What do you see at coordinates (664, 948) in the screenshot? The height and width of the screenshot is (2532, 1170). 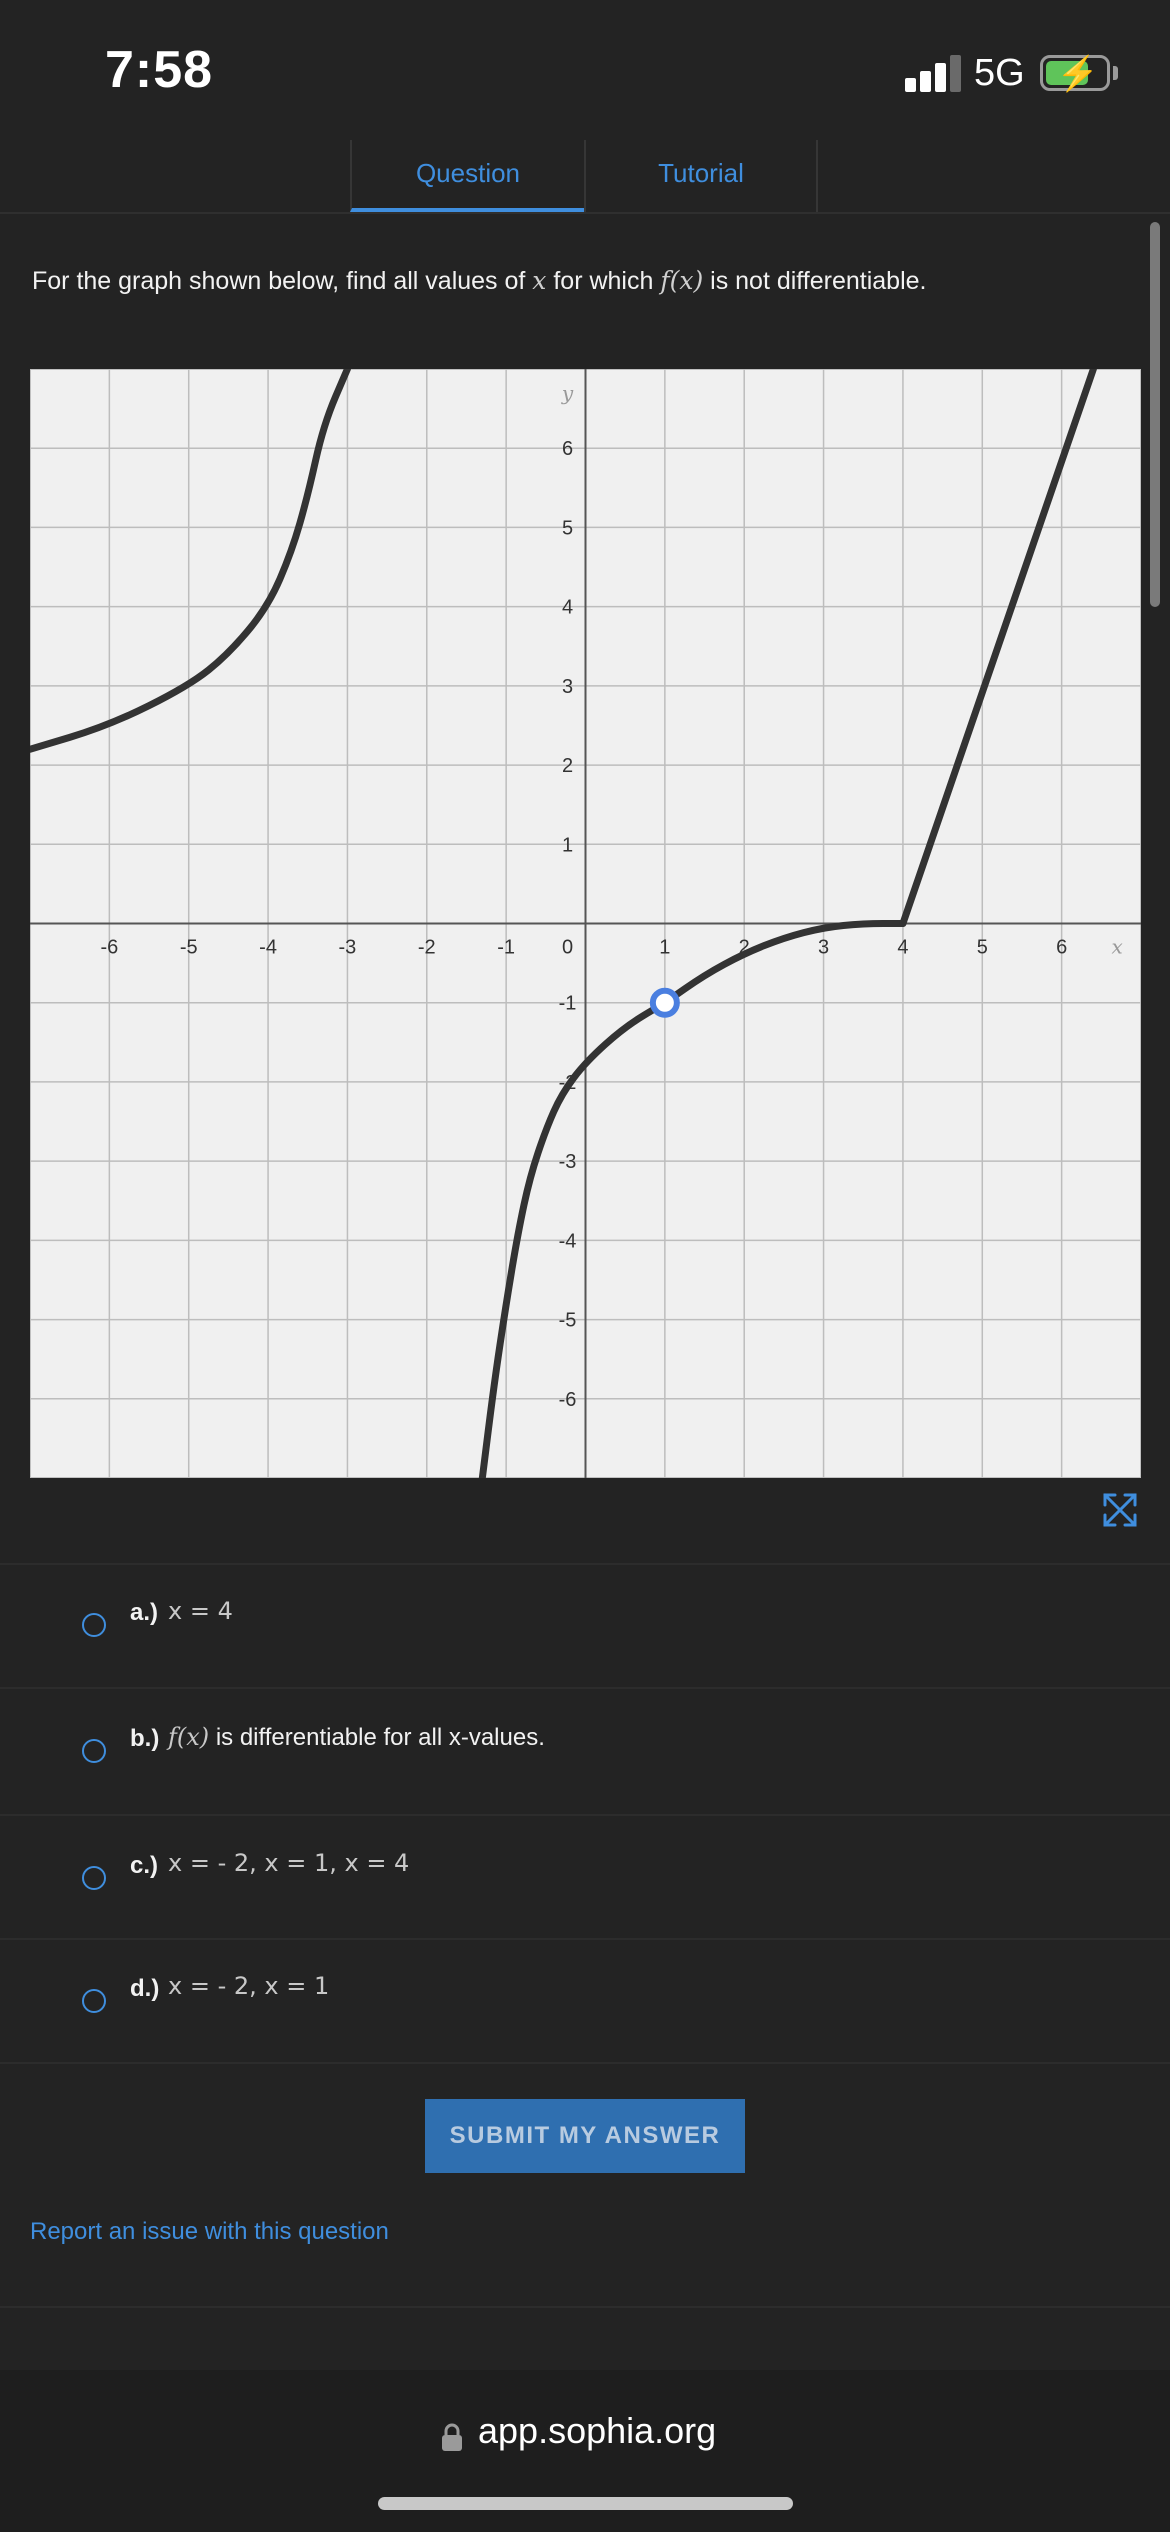 I see `x-tick-label: 1` at bounding box center [664, 948].